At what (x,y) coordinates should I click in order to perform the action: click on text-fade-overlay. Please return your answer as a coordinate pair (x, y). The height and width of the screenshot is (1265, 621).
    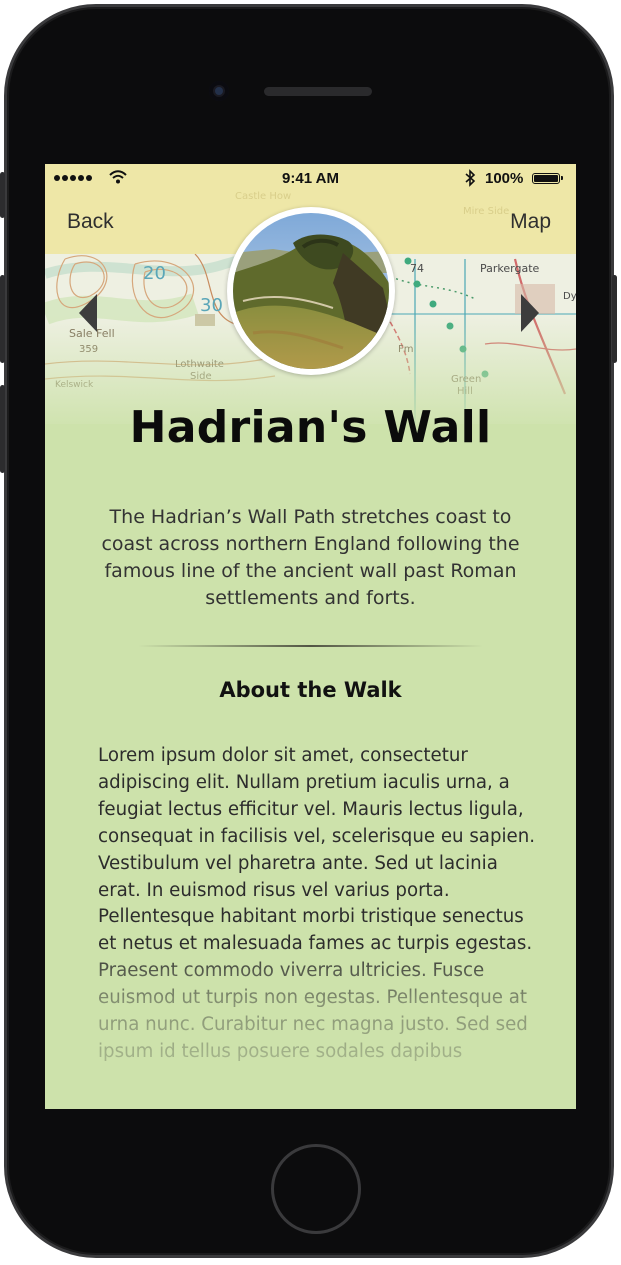
    Looking at the image, I should click on (310, 1026).